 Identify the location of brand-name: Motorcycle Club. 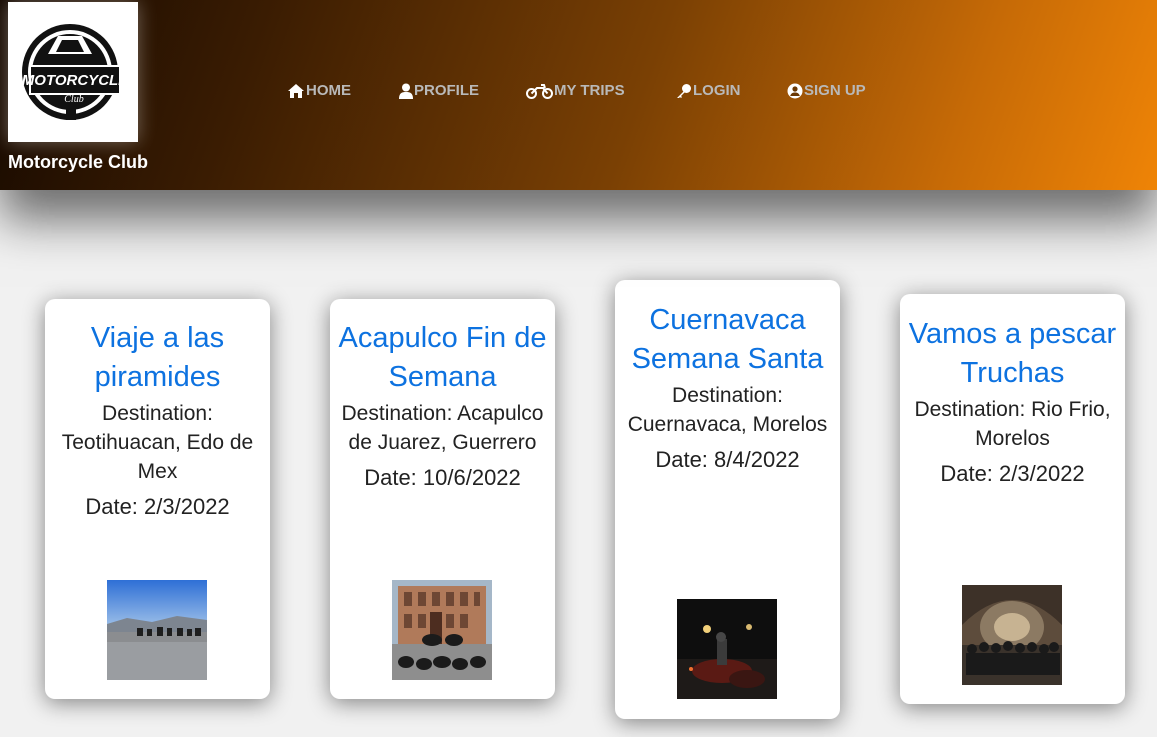
(78, 162).